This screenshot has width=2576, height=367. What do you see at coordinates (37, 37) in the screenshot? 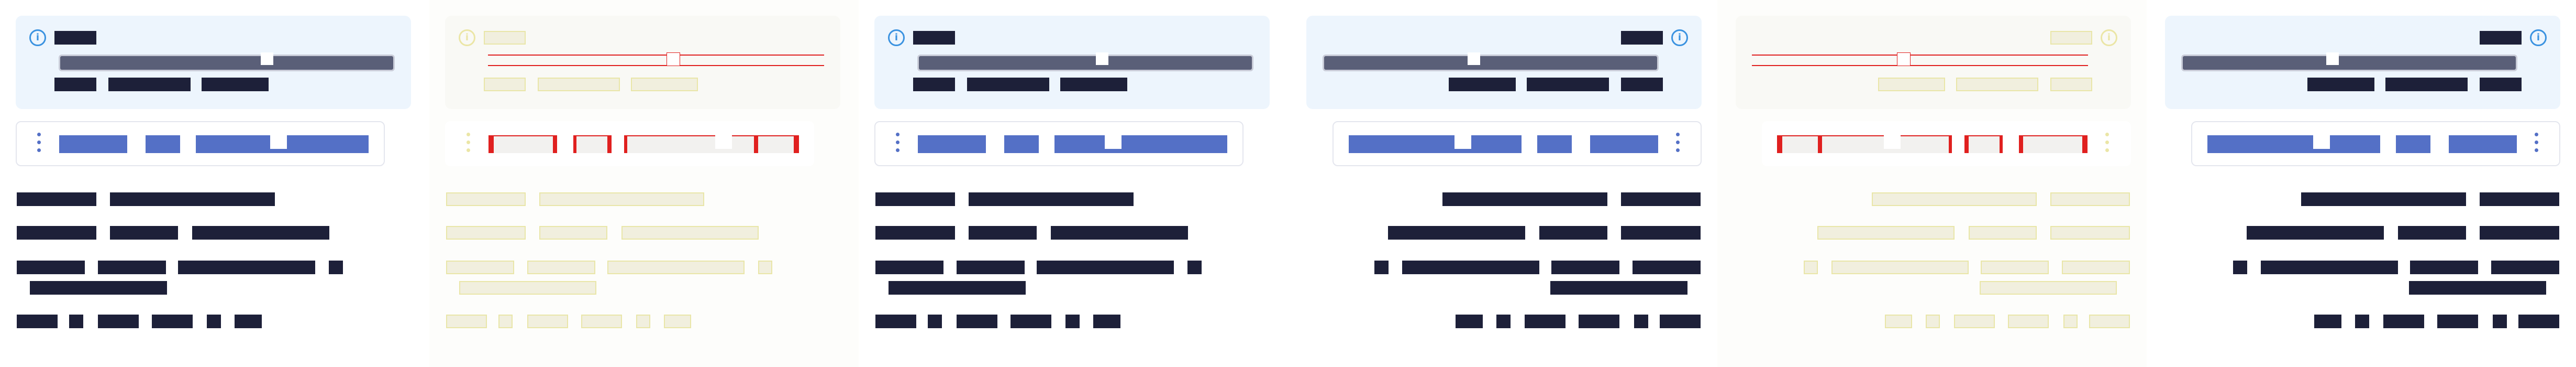
I see `info-icon: i` at bounding box center [37, 37].